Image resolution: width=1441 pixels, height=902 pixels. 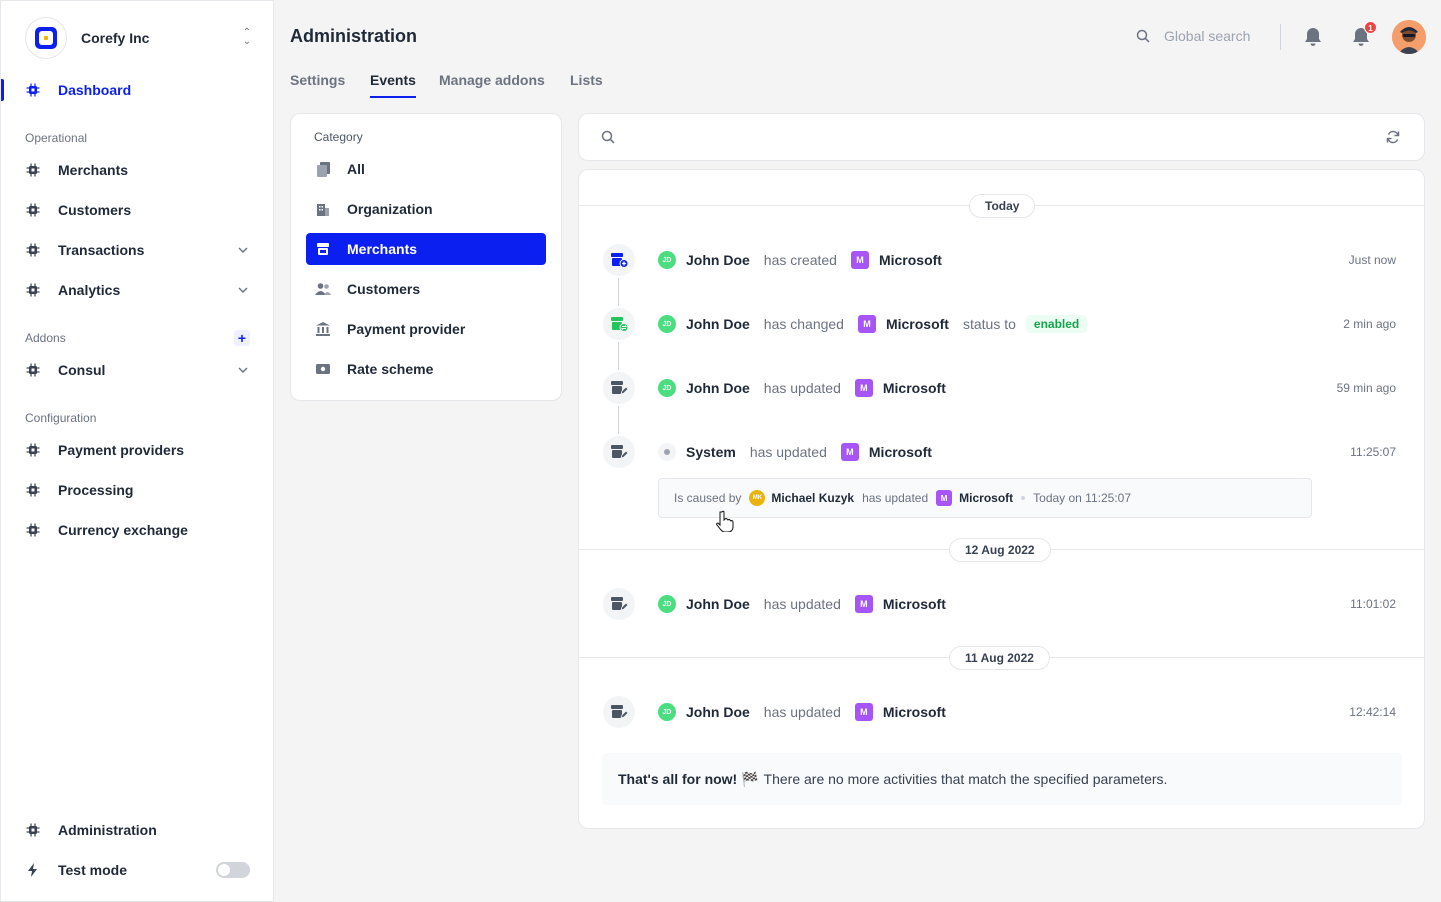 I want to click on category-item-payment-provider: Payment provider, so click(x=426, y=329).